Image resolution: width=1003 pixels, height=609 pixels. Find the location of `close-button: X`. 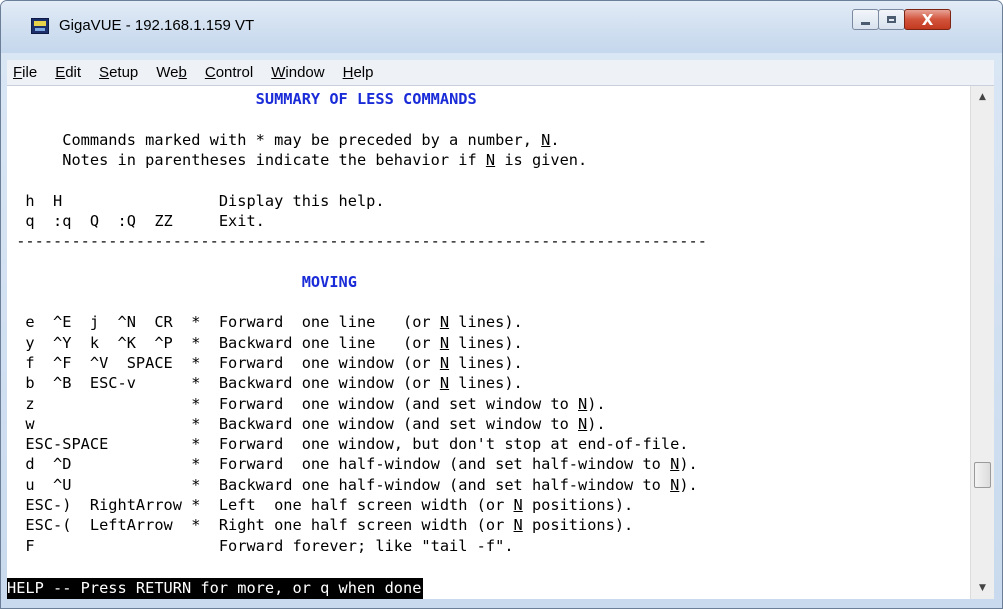

close-button: X is located at coordinates (927, 19).